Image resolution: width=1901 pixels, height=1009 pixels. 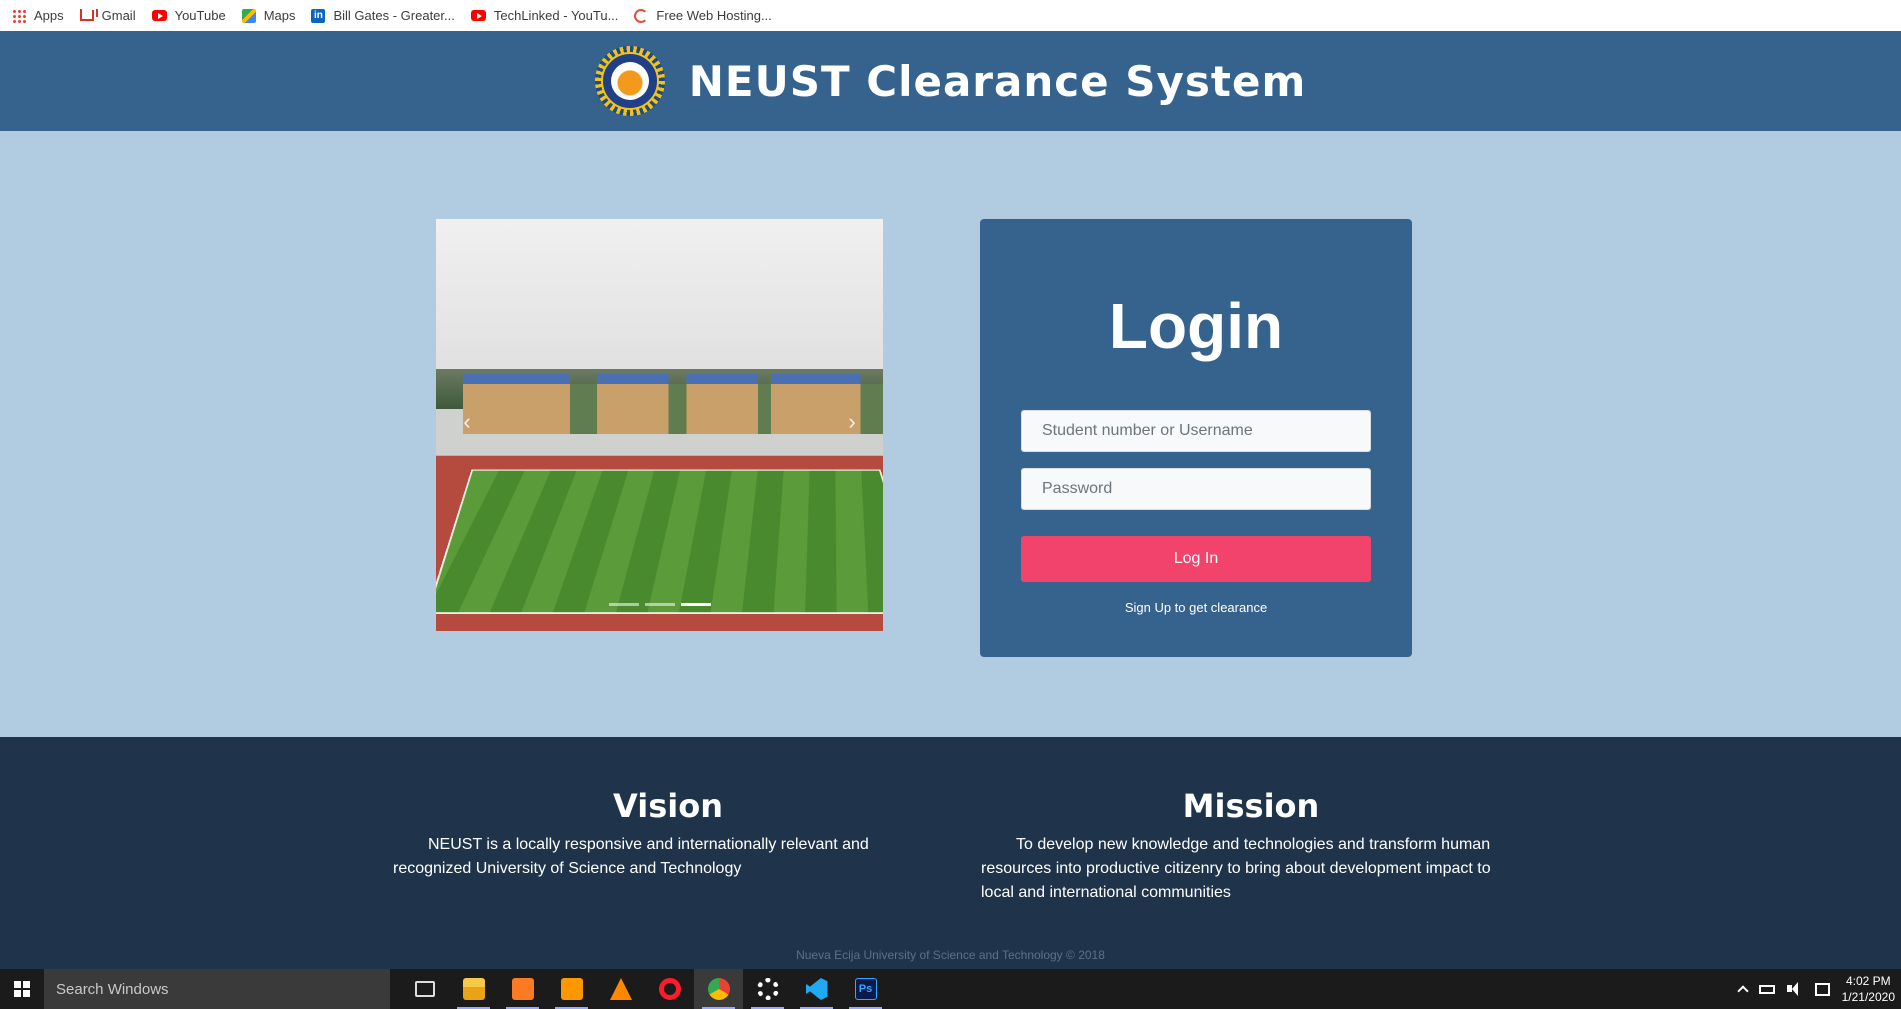 What do you see at coordinates (950, 989) in the screenshot?
I see `windows-taskbar: Search Windows Ps 4:02 PM 1/21/2020` at bounding box center [950, 989].